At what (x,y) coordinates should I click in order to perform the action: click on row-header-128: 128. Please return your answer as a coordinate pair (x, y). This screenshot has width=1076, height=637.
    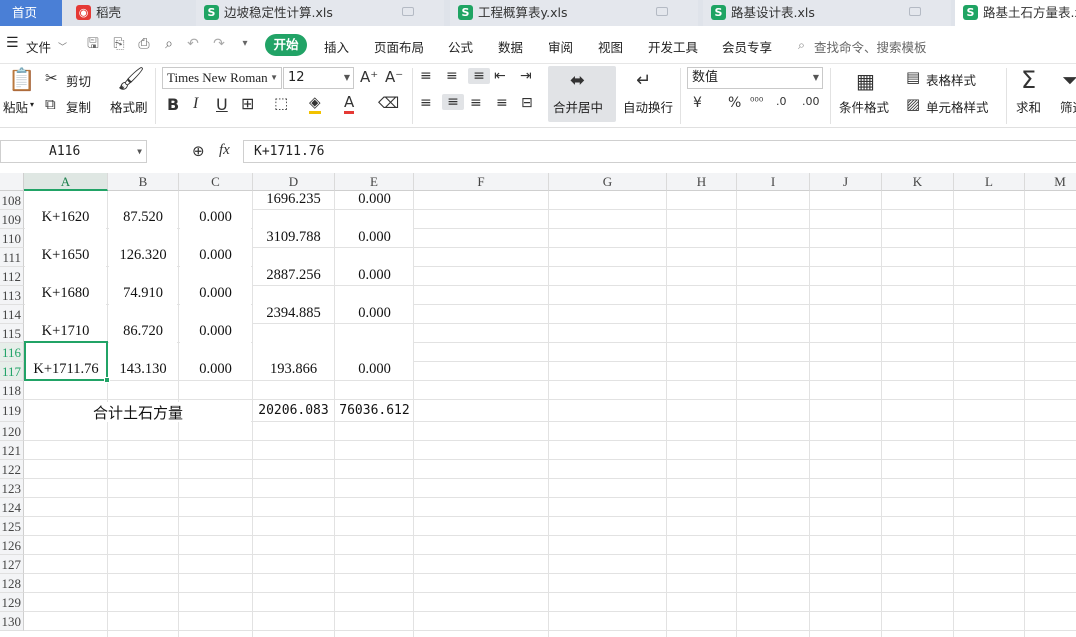
    Looking at the image, I should click on (12, 583).